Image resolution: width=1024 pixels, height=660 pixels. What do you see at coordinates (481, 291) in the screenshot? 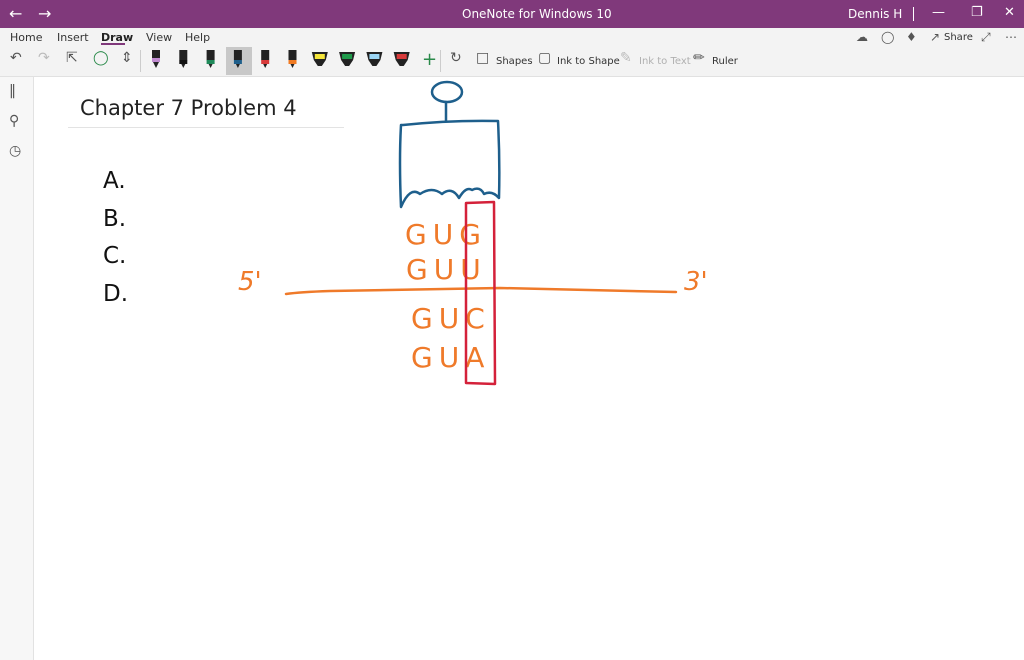
I see `mrna-strand` at bounding box center [481, 291].